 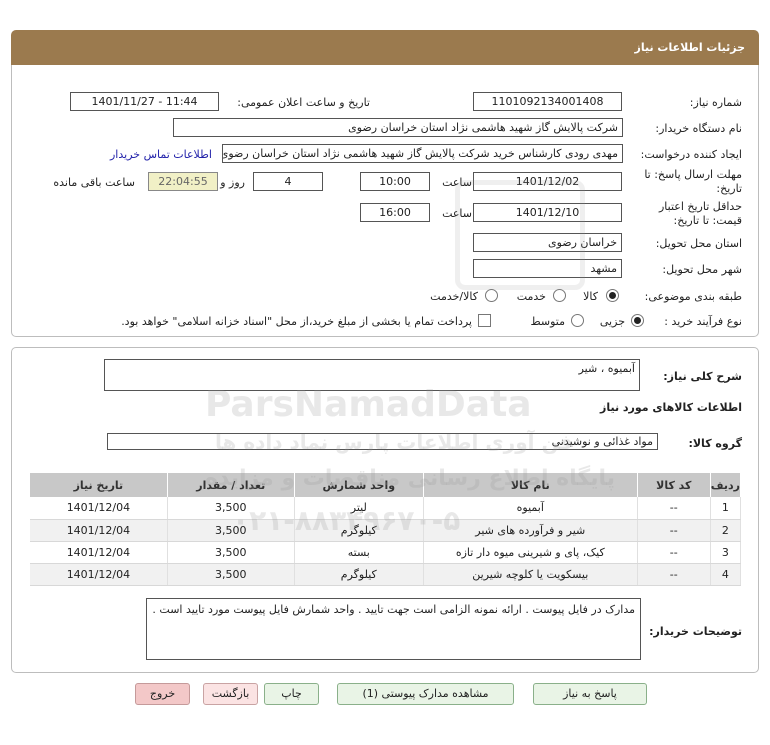 I want to click on buyer-org-label: نام دستگاه خریدار:, so click(x=698, y=128).